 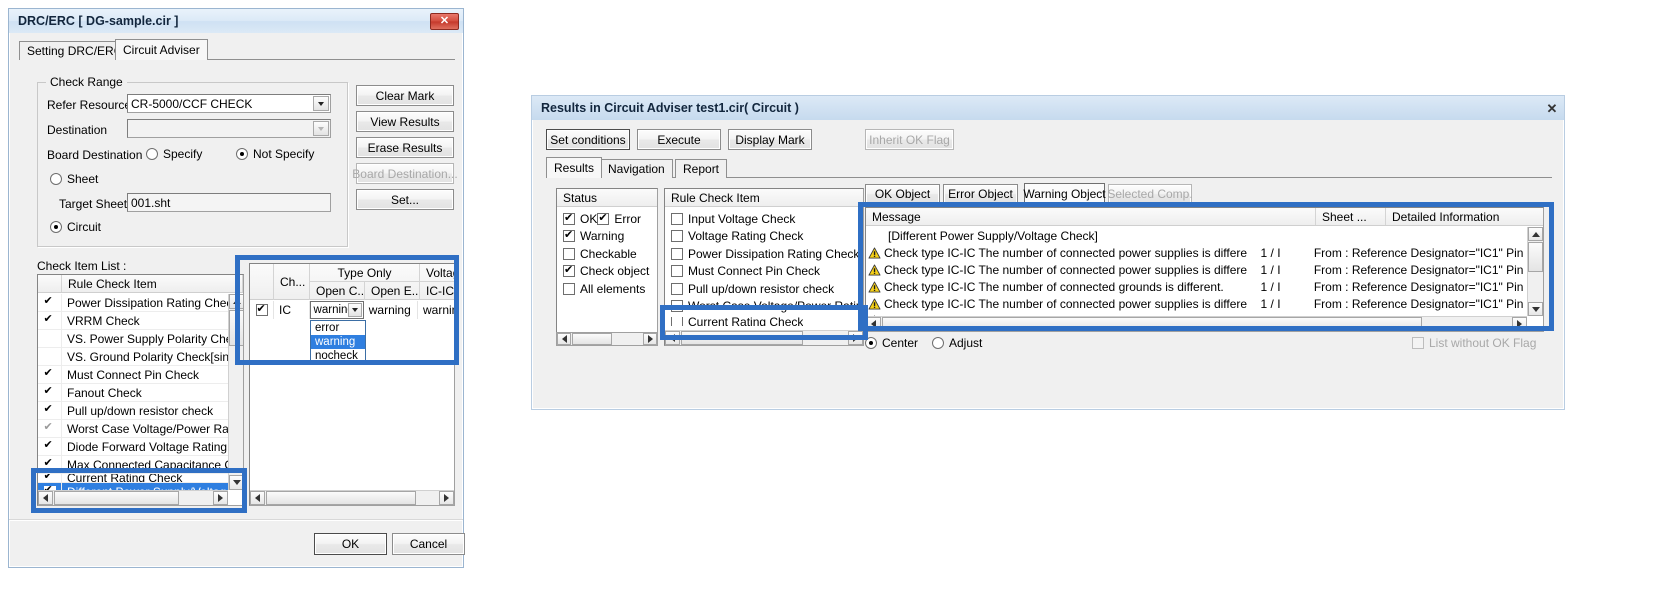 What do you see at coordinates (592, 339) in the screenshot?
I see `status-hscroll-thumb` at bounding box center [592, 339].